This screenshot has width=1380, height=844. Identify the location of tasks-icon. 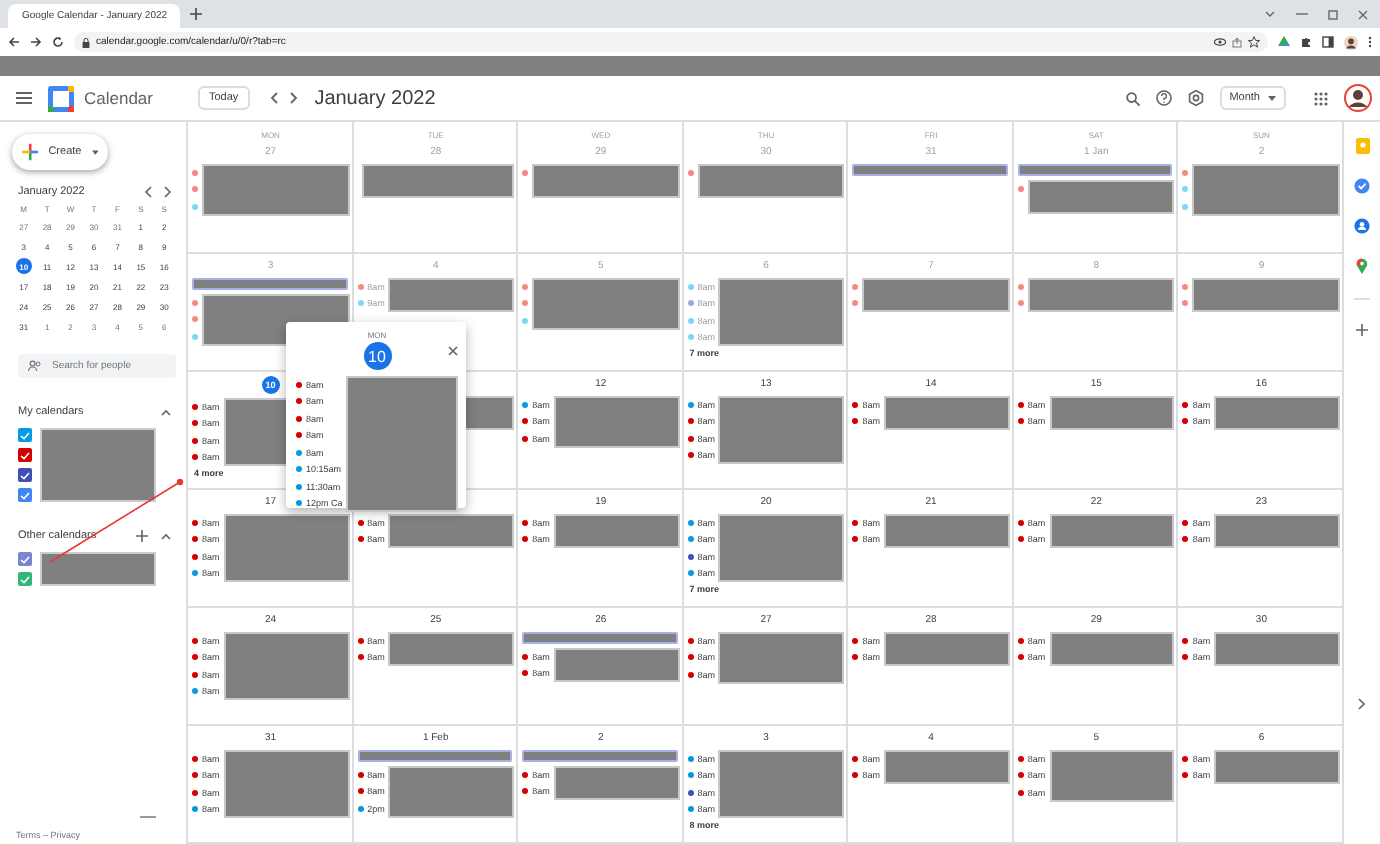
(1362, 186).